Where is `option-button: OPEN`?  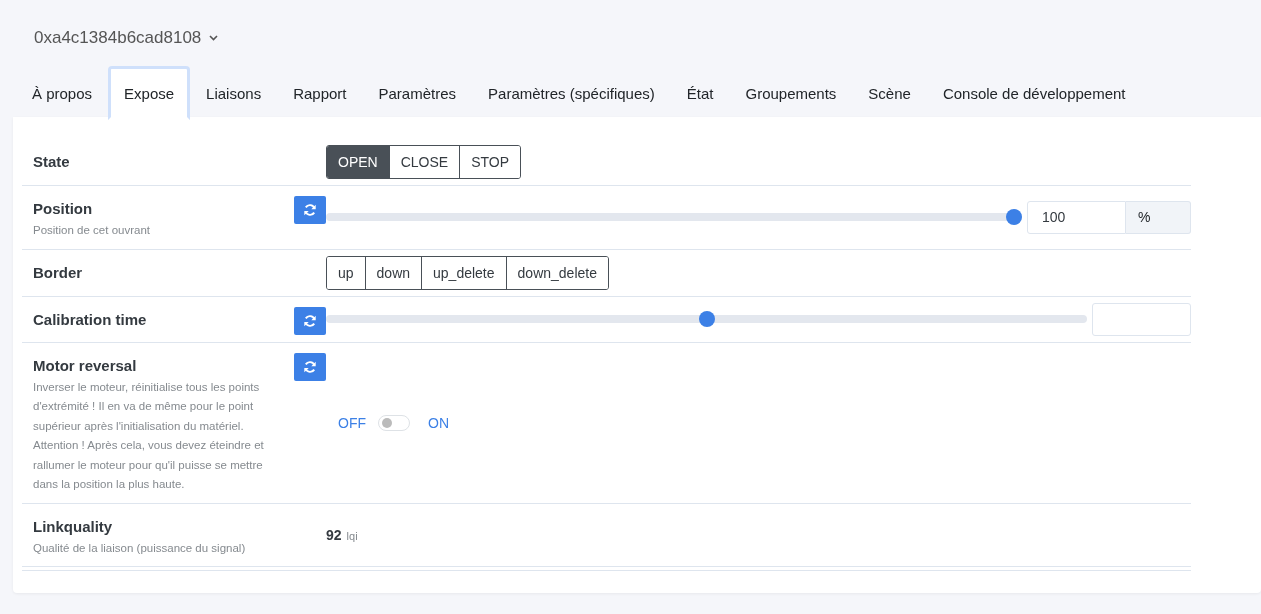
option-button: OPEN is located at coordinates (358, 162).